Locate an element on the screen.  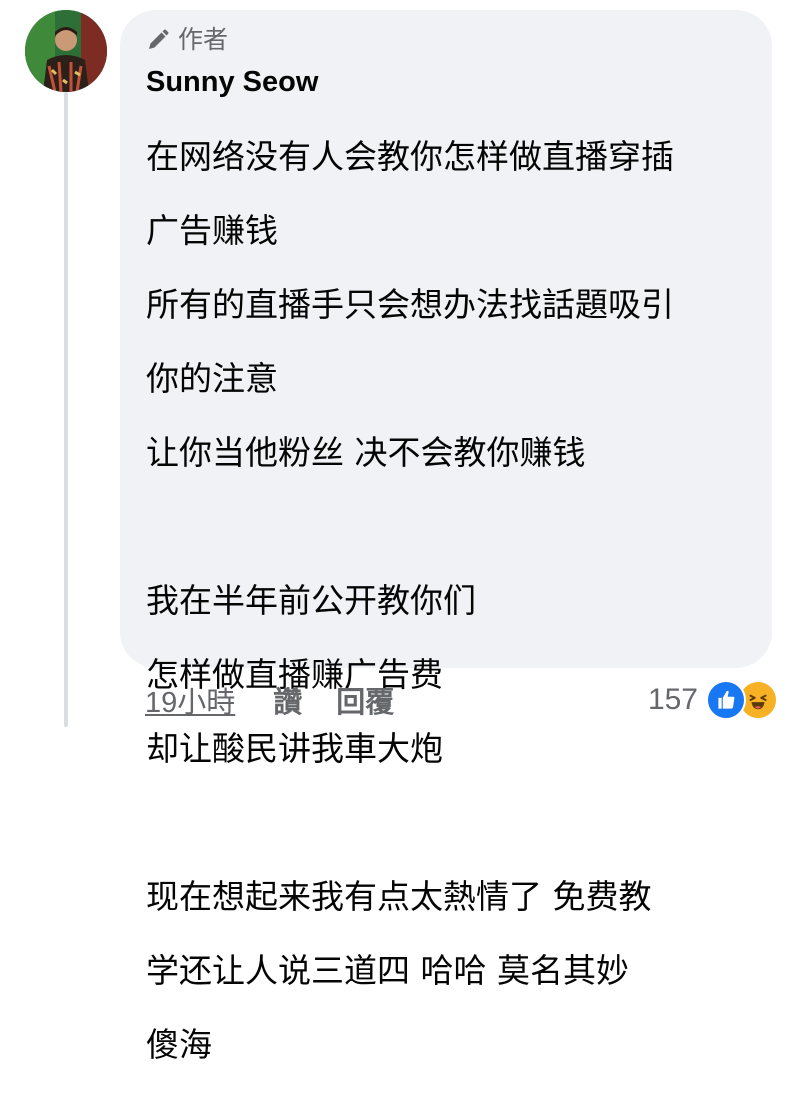
comment-line: 在网络没有人会教你怎样做直播穿插 is located at coordinates (410, 156).